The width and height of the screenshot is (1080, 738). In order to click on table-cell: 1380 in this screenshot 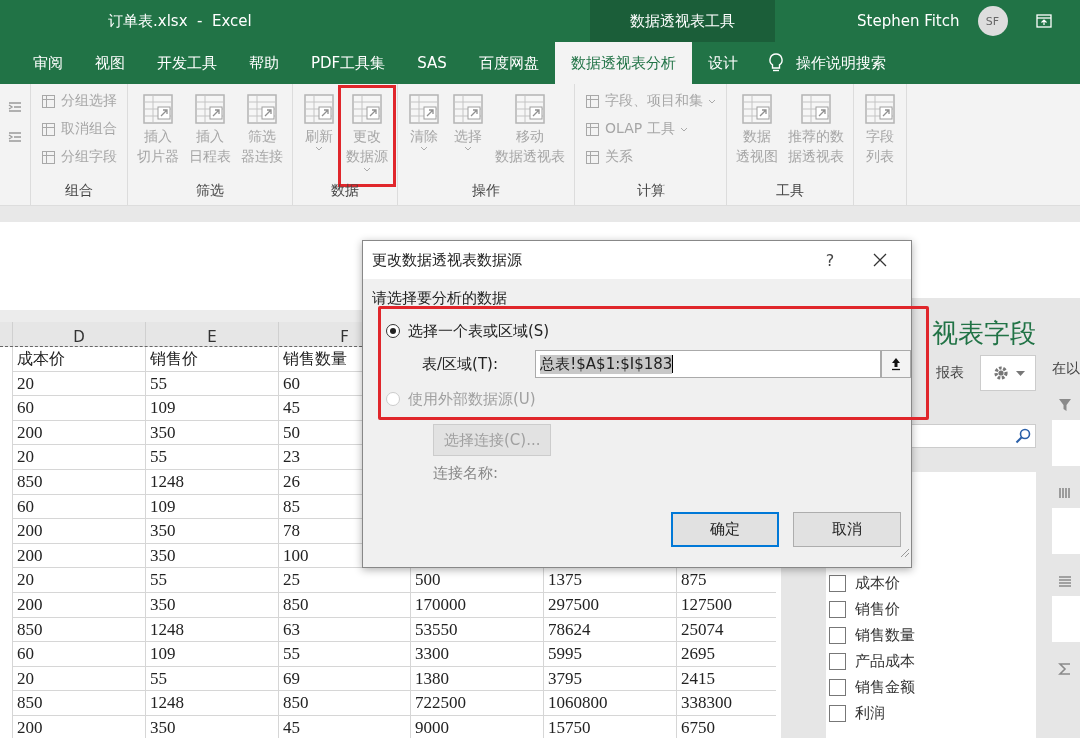, I will do `click(432, 678)`.